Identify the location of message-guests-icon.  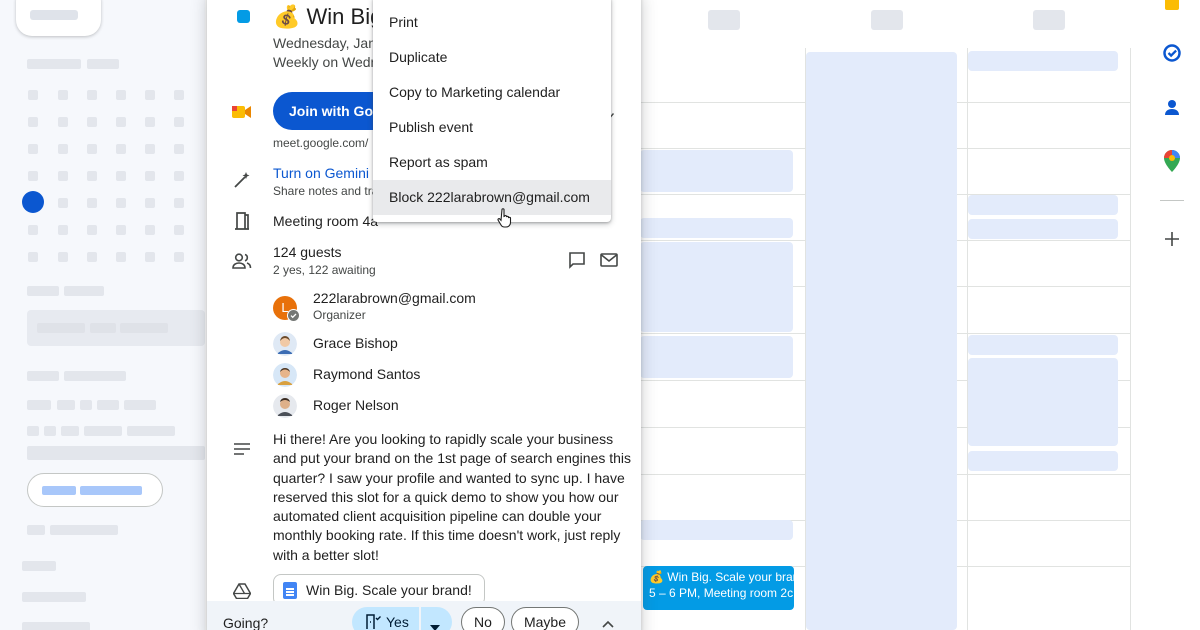
(578, 261).